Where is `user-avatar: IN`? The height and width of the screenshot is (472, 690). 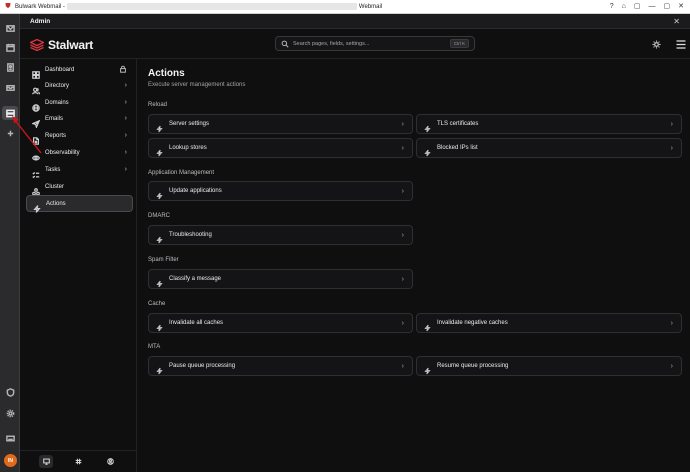
user-avatar: IN is located at coordinates (10, 460).